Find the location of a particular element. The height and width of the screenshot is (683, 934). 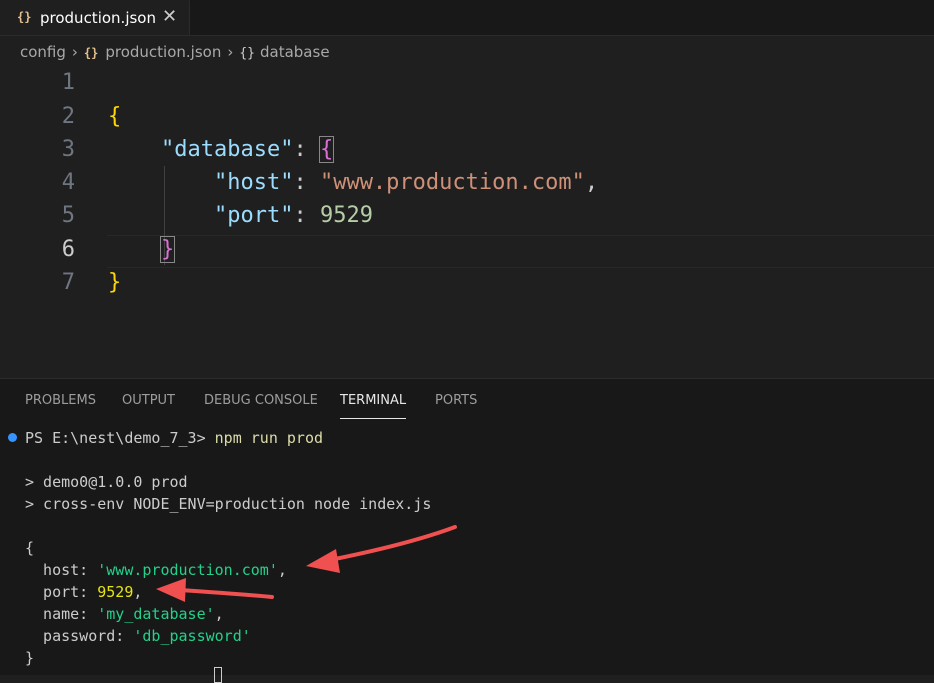

json-key: "port" is located at coordinates (253, 215).